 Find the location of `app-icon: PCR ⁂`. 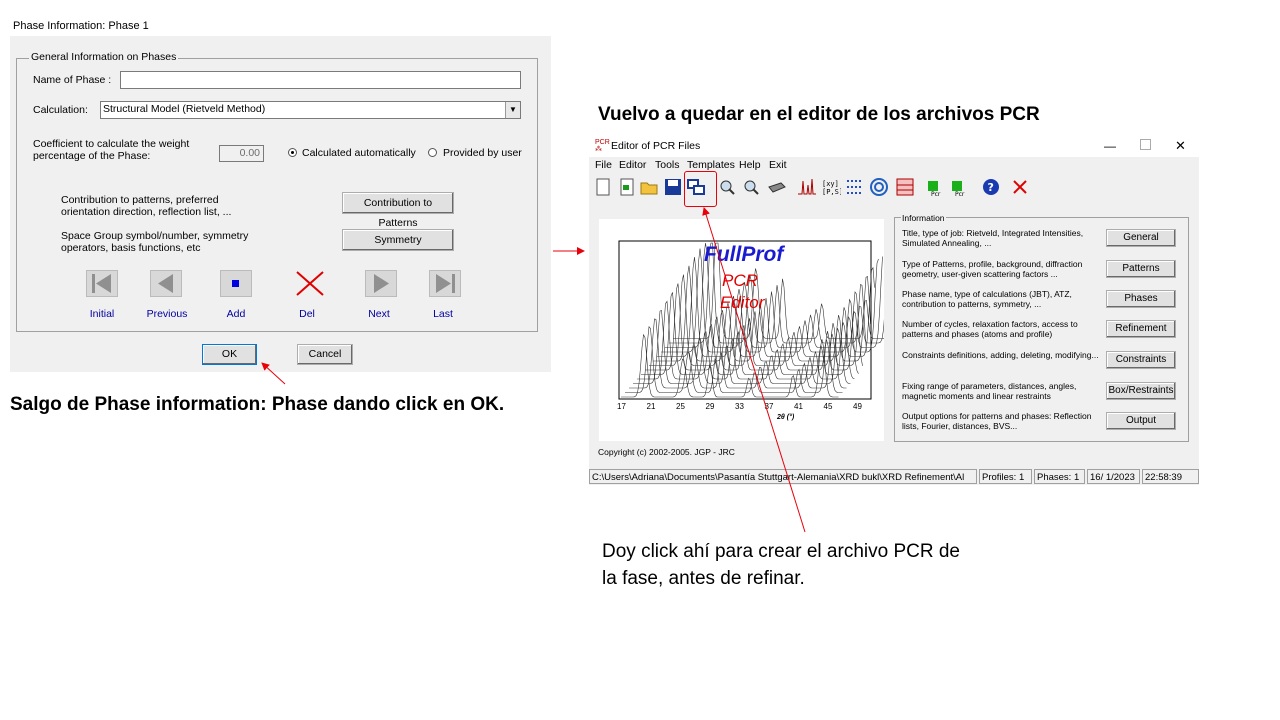

app-icon: PCR ⁂ is located at coordinates (602, 146).